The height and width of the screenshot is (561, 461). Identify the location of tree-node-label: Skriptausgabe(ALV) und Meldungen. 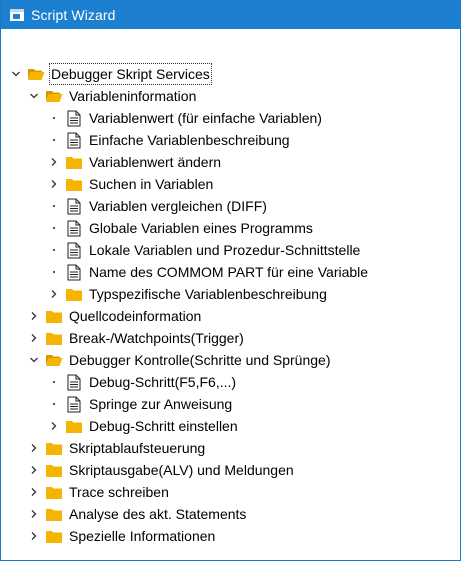
(181, 470).